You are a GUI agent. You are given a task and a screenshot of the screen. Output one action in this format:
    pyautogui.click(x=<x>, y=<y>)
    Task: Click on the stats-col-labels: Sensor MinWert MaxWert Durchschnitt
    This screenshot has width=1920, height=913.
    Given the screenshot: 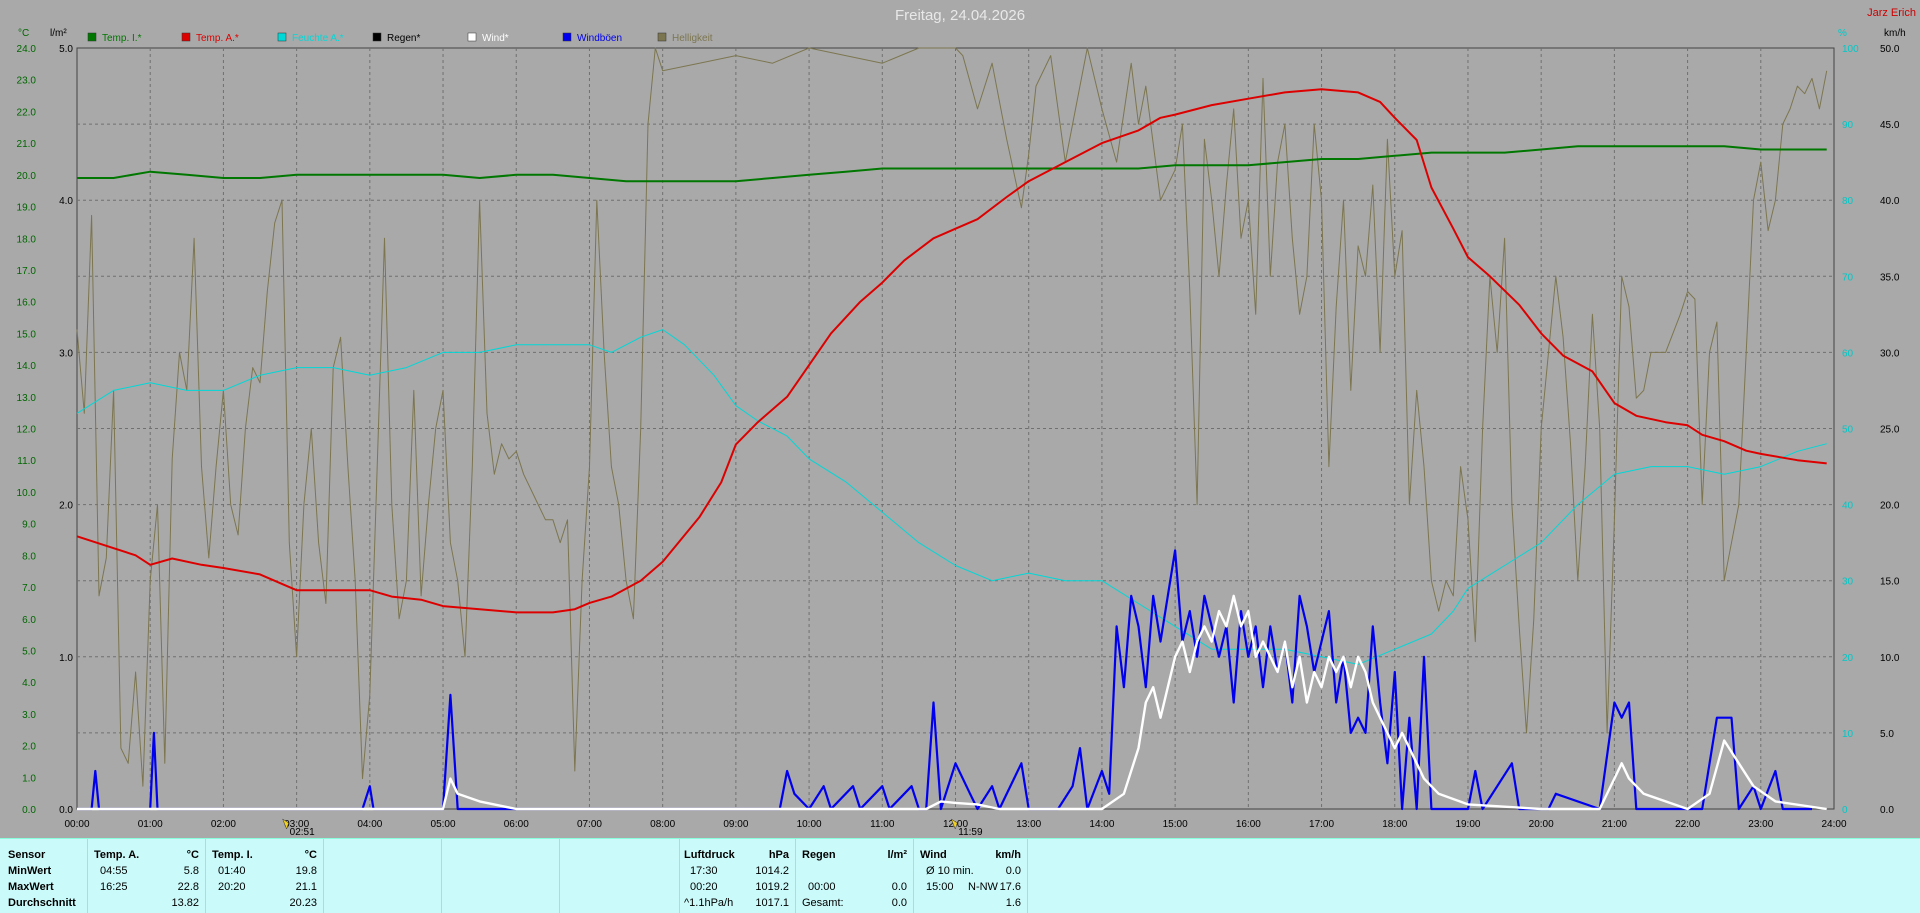 What is the action you would take?
    pyautogui.click(x=44, y=876)
    